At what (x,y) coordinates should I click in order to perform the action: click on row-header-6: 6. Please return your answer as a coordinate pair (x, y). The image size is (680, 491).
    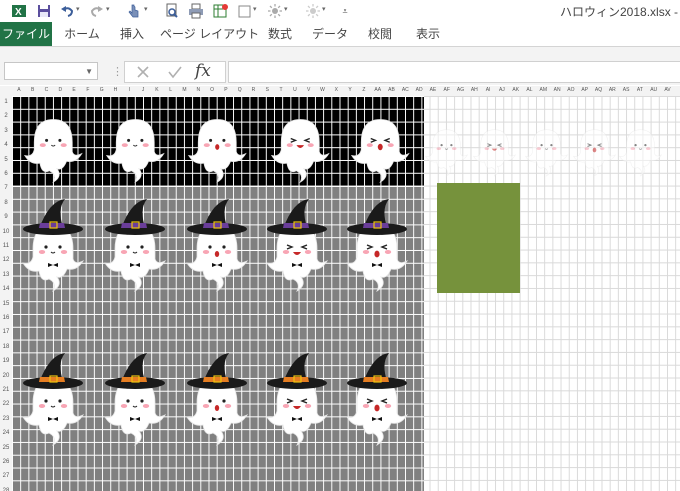
    Looking at the image, I should click on (6, 174).